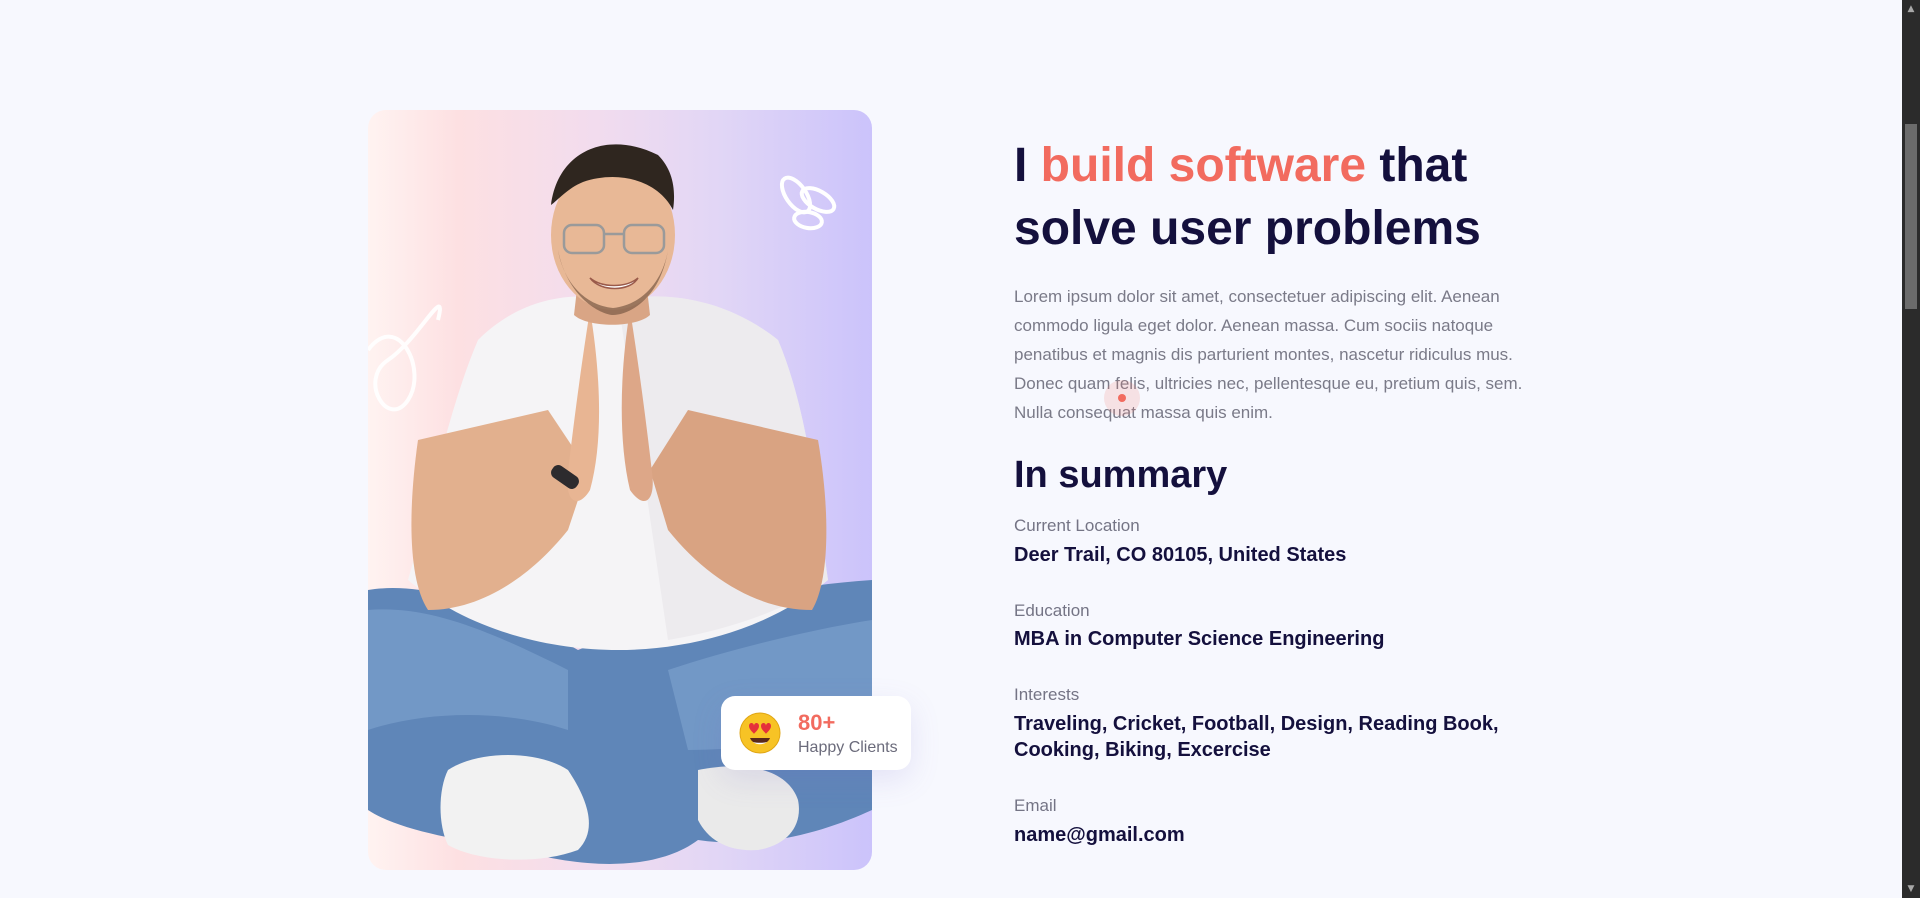 This screenshot has width=1920, height=898. What do you see at coordinates (1911, 216) in the screenshot?
I see `scrollbar-thumb` at bounding box center [1911, 216].